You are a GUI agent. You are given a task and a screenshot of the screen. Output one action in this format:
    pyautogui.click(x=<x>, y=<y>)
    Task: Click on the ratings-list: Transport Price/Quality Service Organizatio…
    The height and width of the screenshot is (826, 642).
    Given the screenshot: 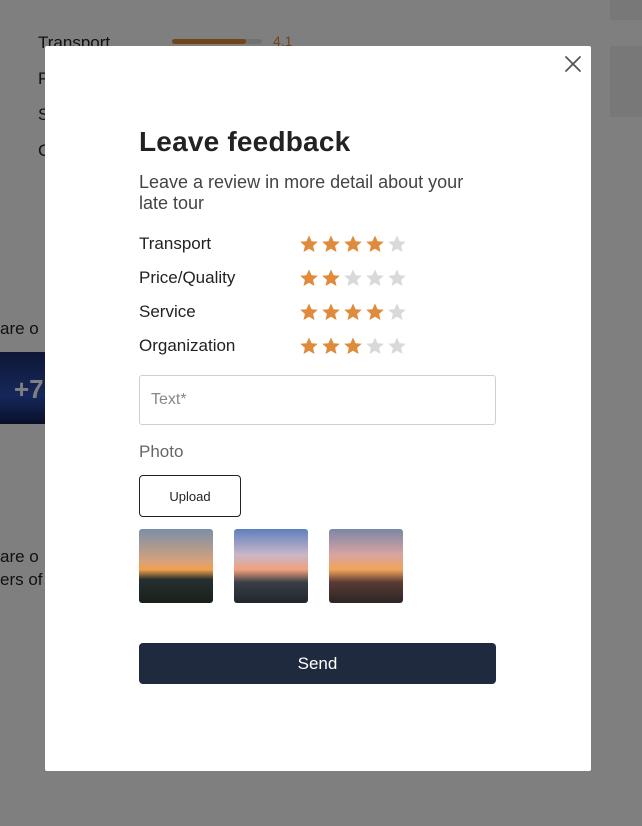 What is the action you would take?
    pyautogui.click(x=317, y=295)
    